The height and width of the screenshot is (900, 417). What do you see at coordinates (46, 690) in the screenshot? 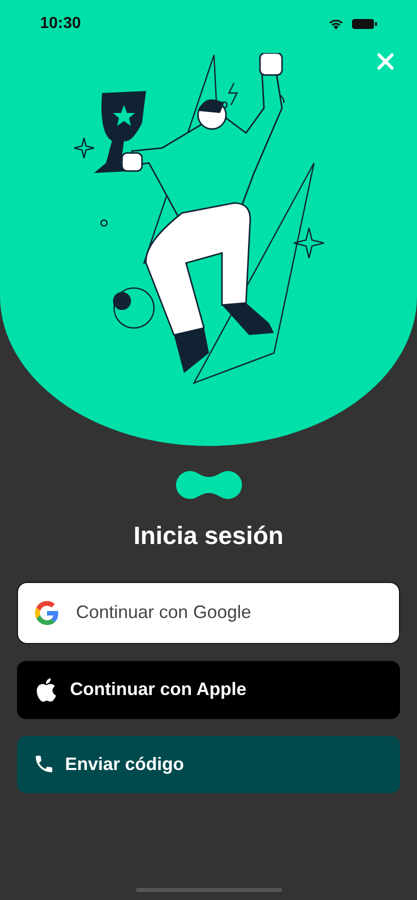
I see `apple-icon` at bounding box center [46, 690].